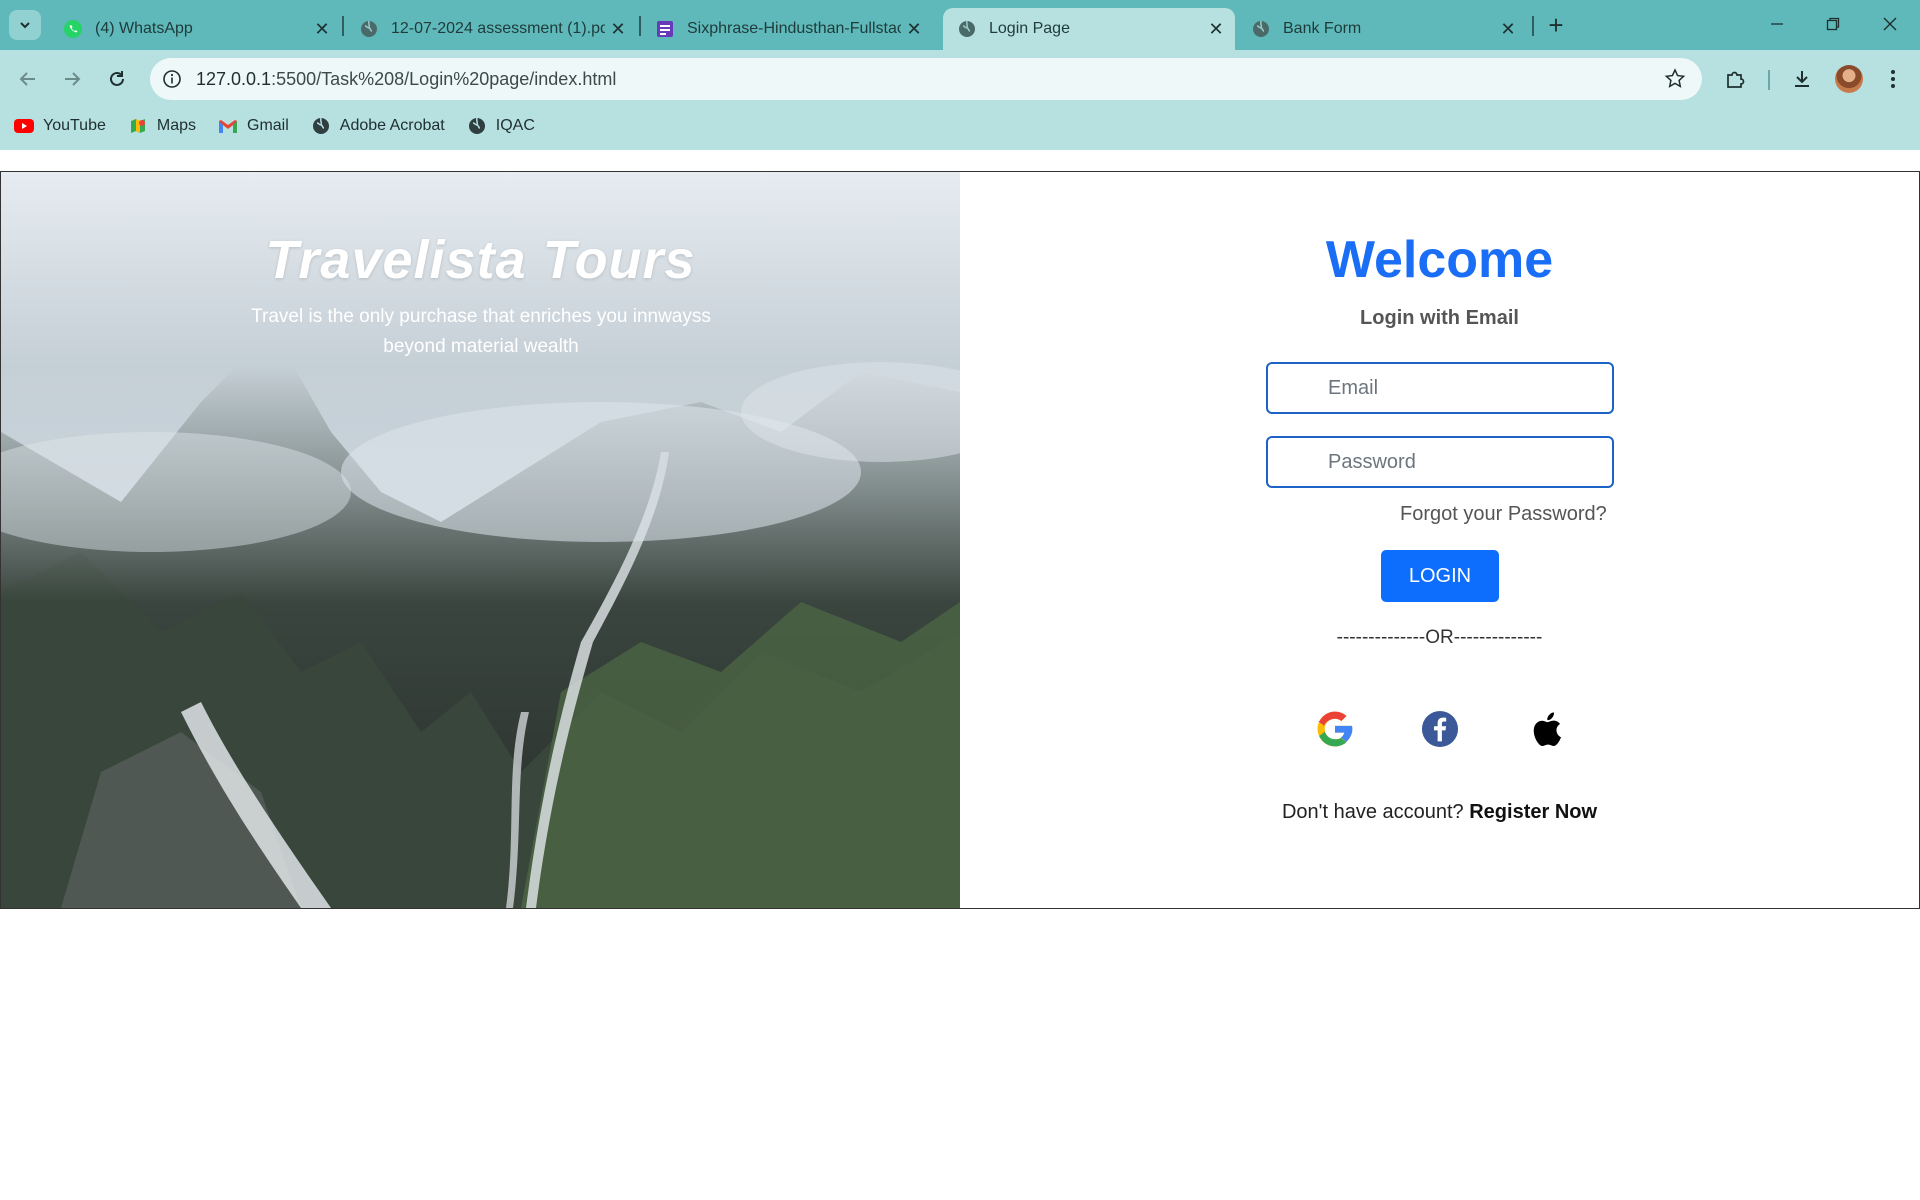  Describe the element at coordinates (794, 28) in the screenshot. I see `tab-title: Sixphrase-Hindusthan-Fullstack` at that location.